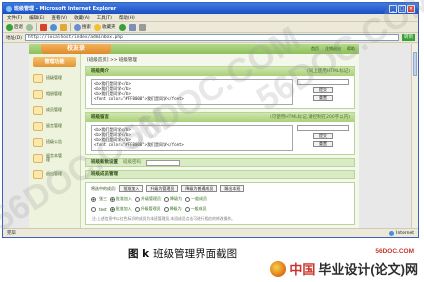 The image size is (424, 282). Describe the element at coordinates (97, 27) in the screenshot. I see `star-icon` at that location.